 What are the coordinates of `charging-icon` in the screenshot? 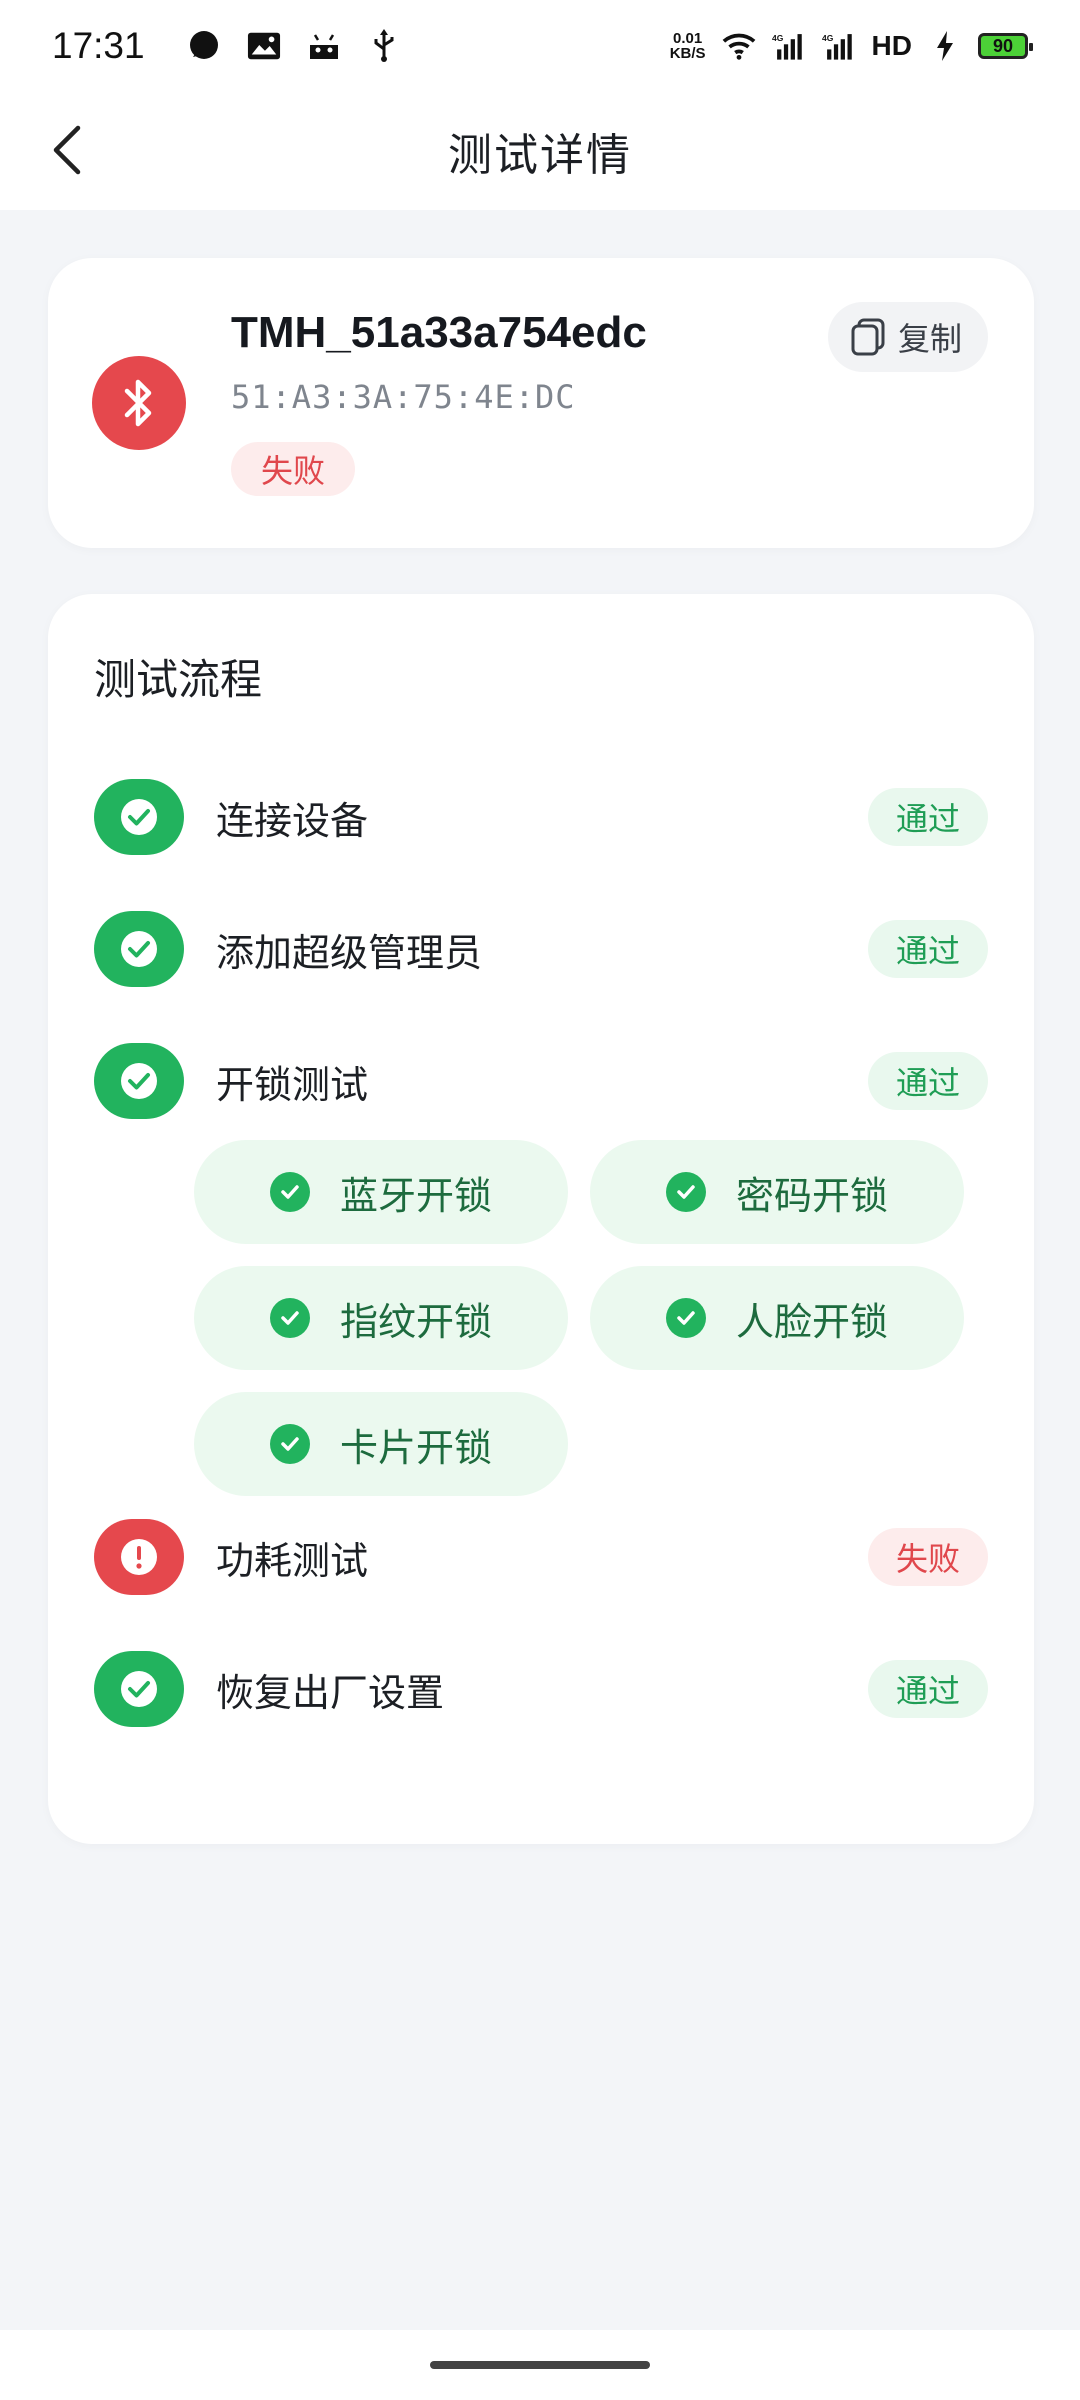 It's located at (945, 46).